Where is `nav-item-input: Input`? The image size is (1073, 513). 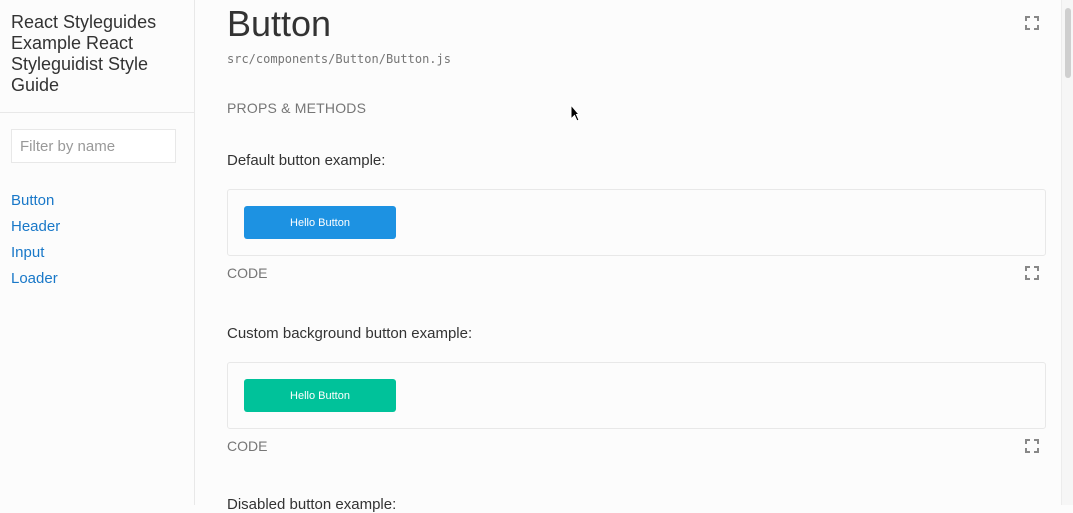 nav-item-input: Input is located at coordinates (35, 253).